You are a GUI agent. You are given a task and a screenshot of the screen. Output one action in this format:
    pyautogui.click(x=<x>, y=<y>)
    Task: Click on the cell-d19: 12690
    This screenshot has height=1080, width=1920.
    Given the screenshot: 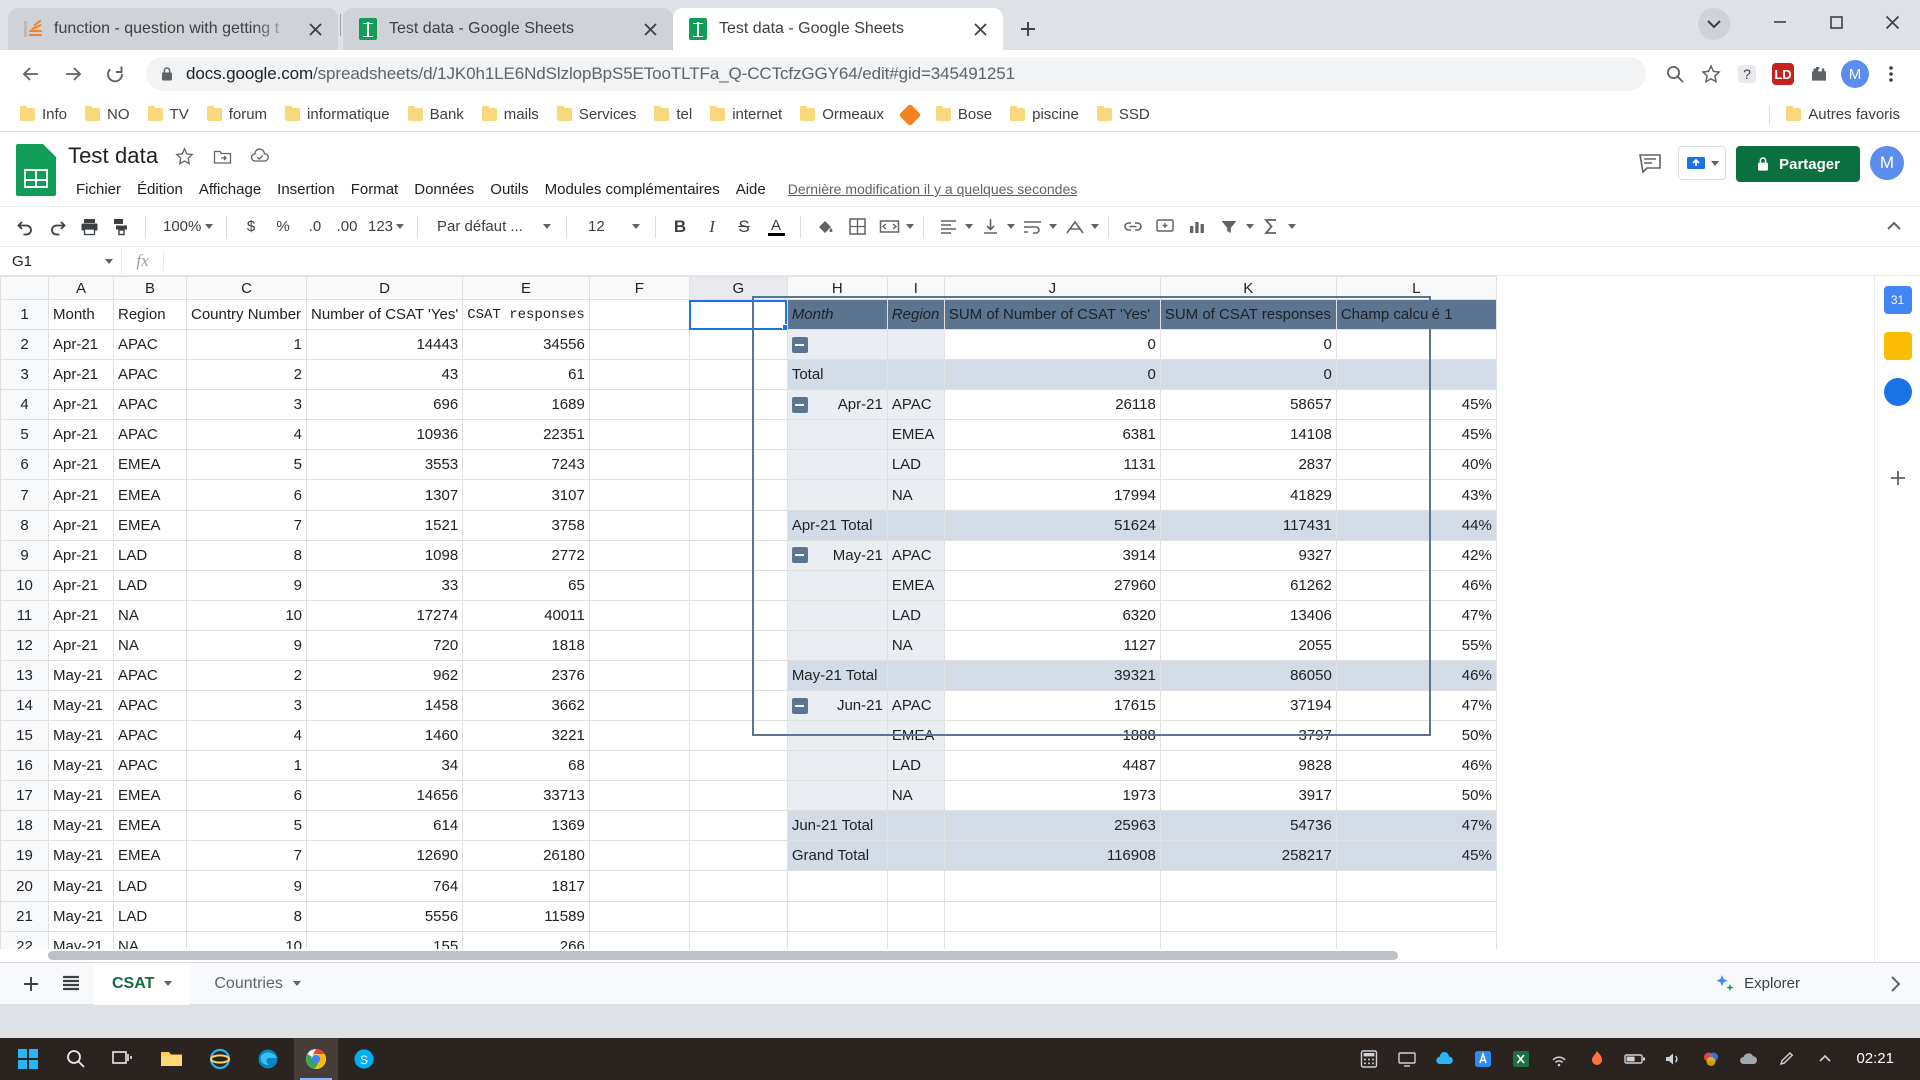 What is the action you would take?
    pyautogui.click(x=384, y=856)
    